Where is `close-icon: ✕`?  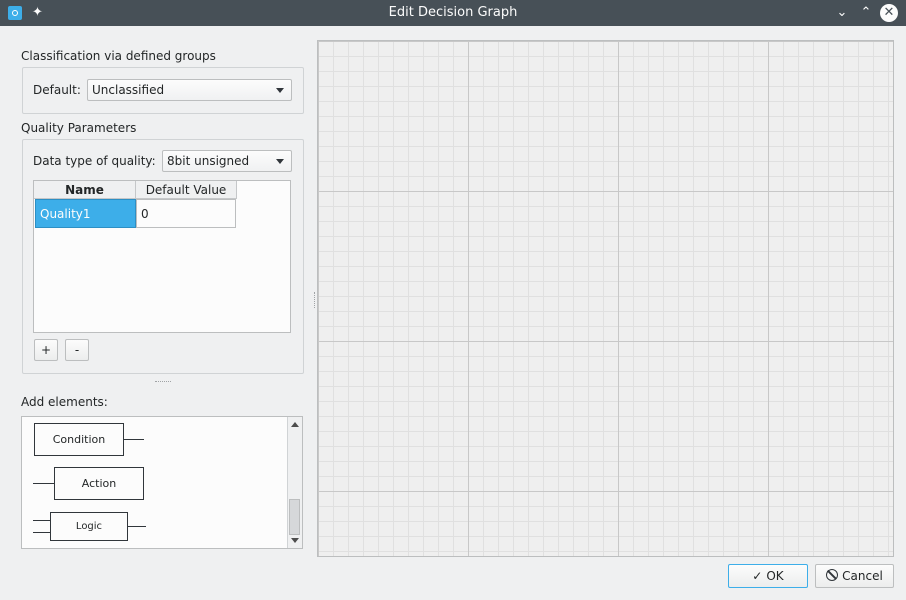 close-icon: ✕ is located at coordinates (889, 13).